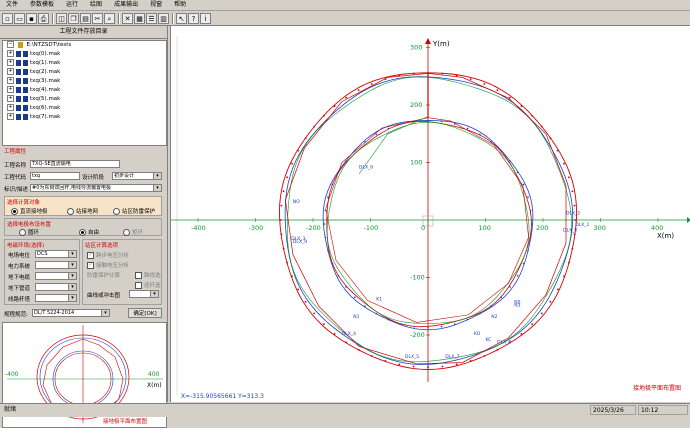  I want to click on menu-item-6: 帮助, so click(180, 5).